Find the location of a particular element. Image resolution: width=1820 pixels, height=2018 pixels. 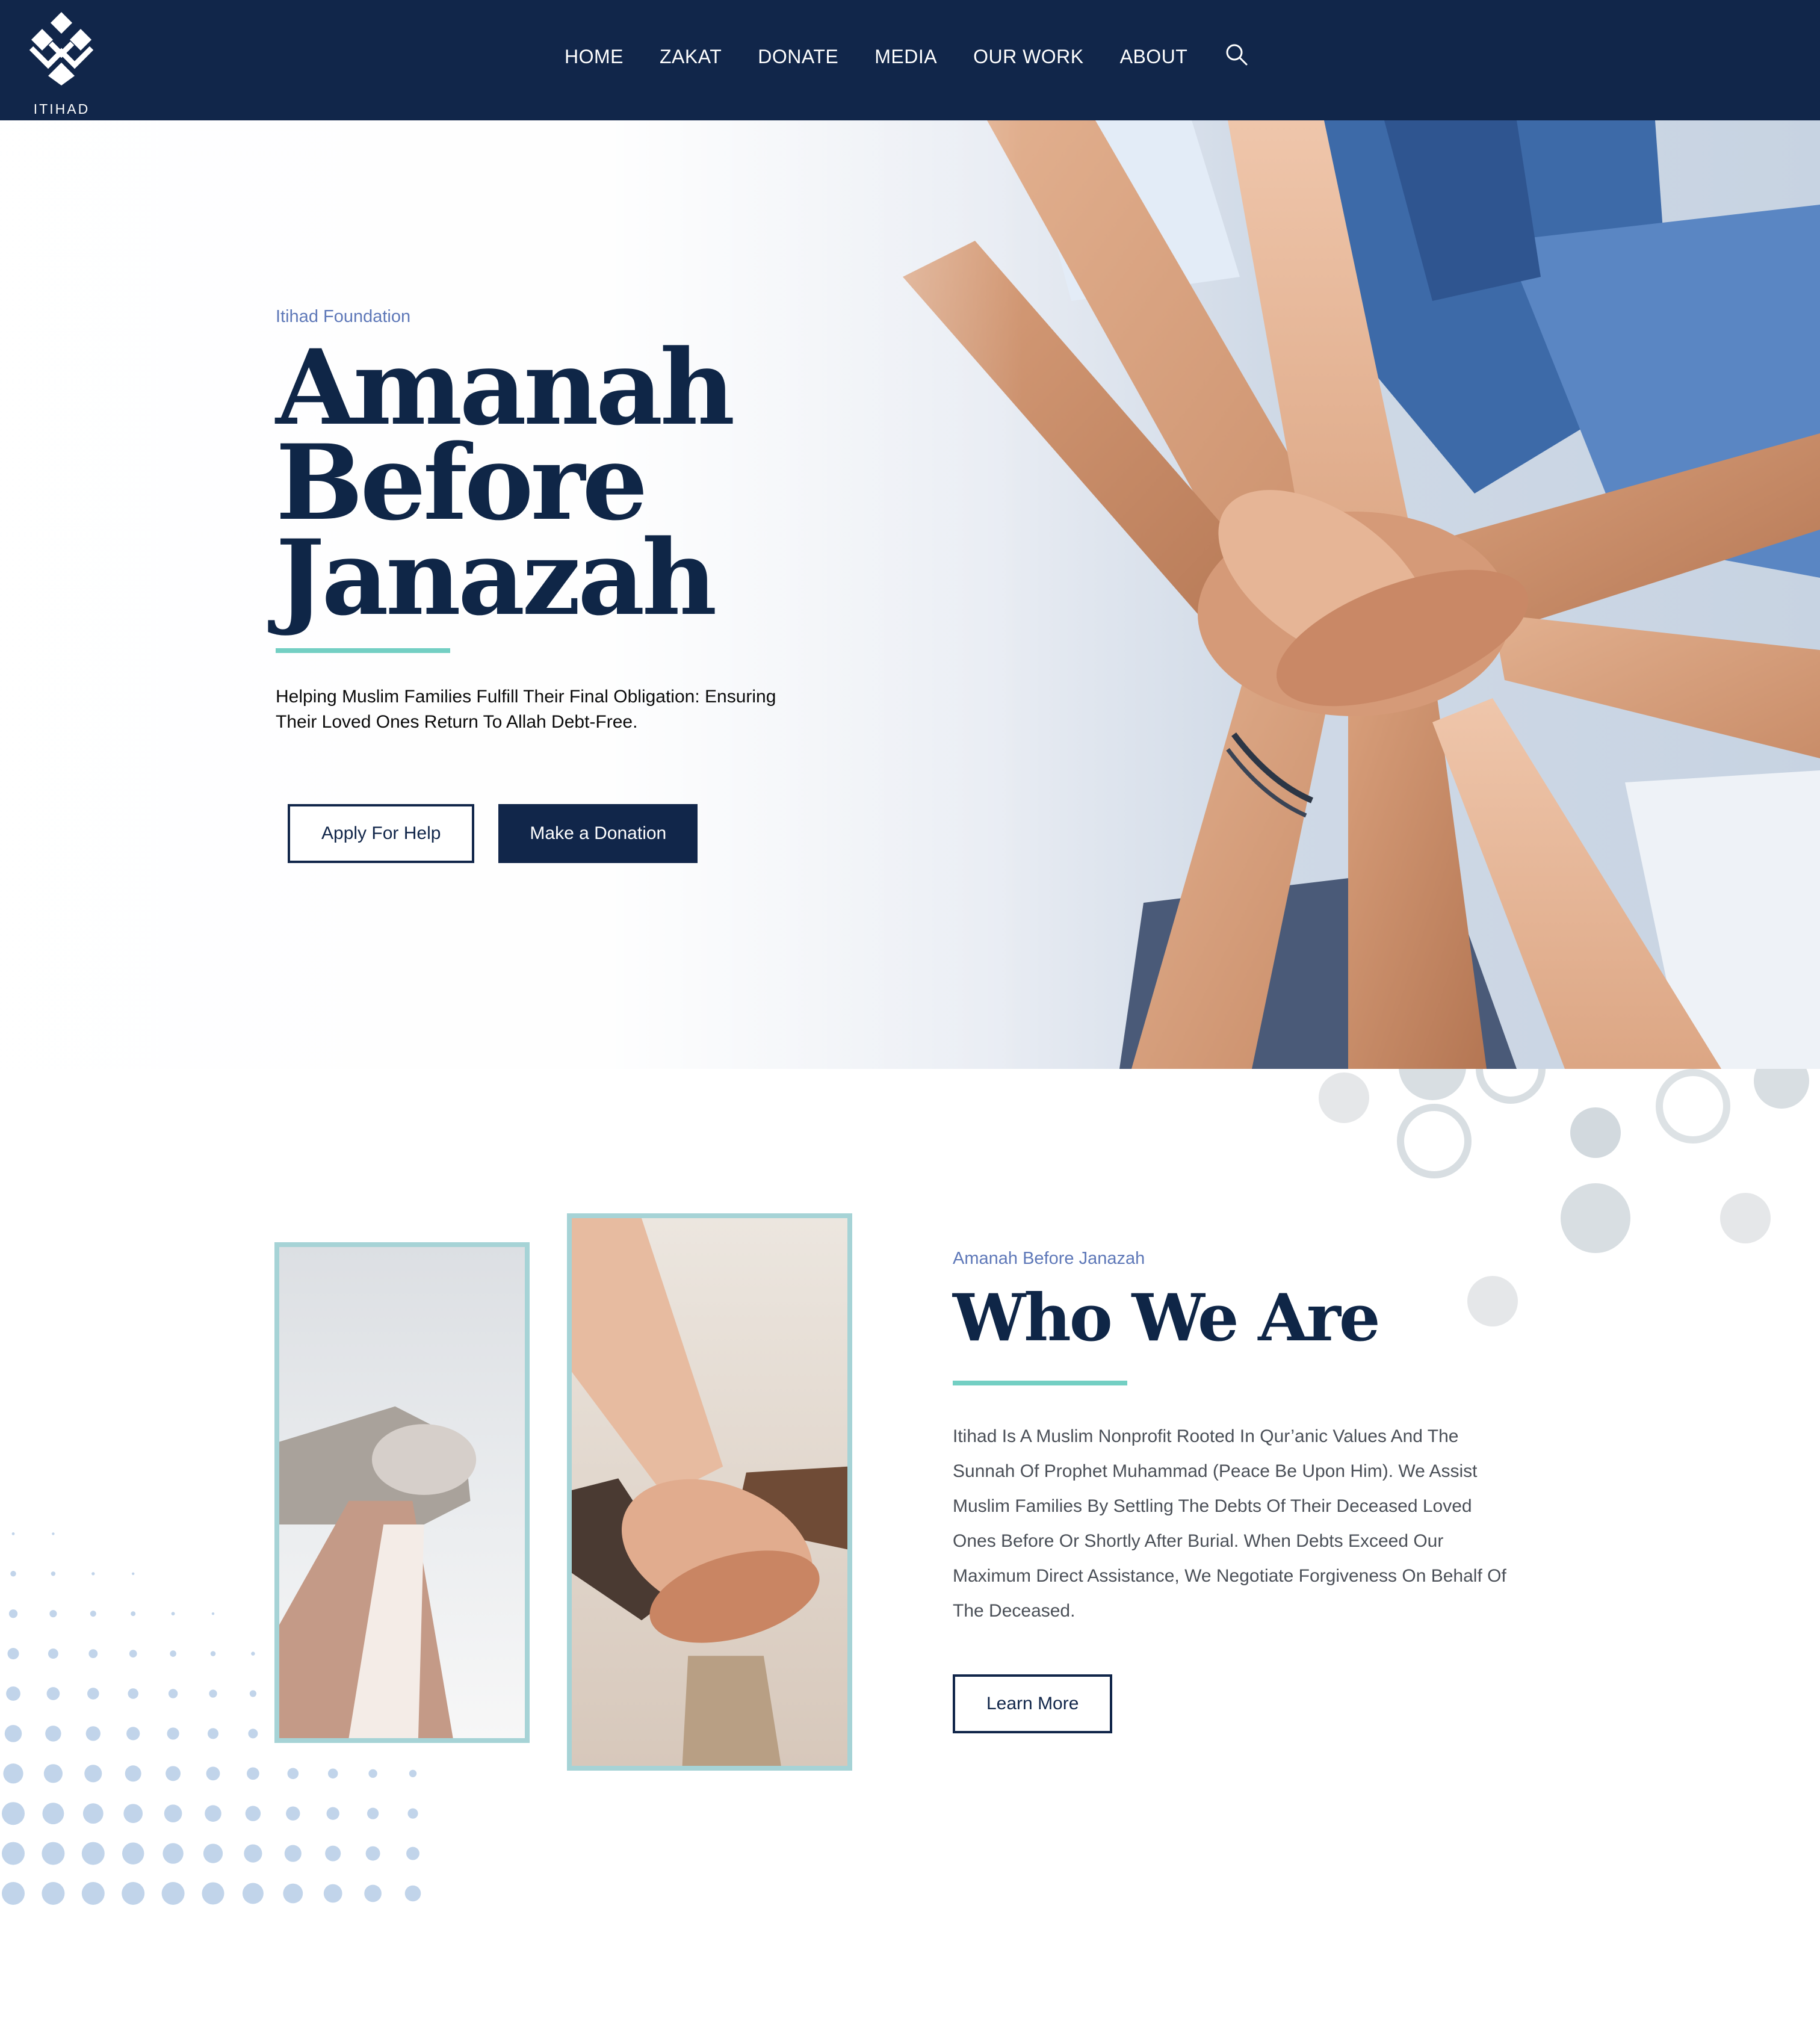

nav-our-work: OUR WORK is located at coordinates (1029, 57).